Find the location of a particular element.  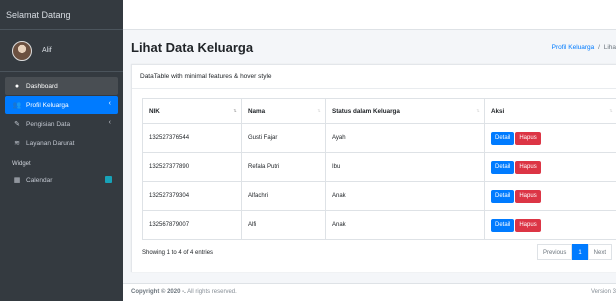

sidebar-item-dashboard: ● Dashboard is located at coordinates (61, 86).